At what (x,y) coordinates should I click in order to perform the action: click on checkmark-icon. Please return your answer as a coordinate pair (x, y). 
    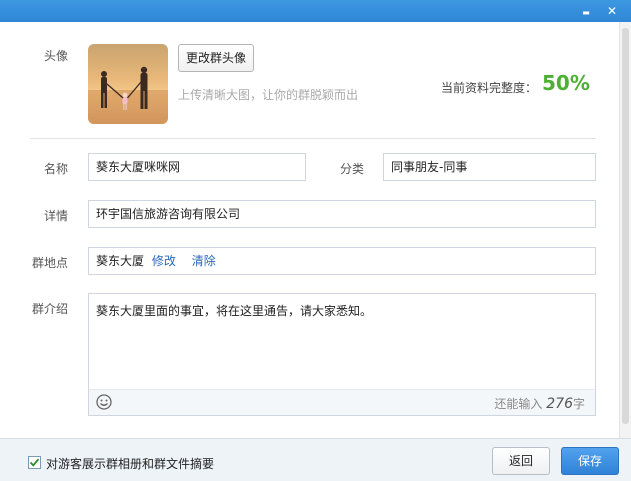
    Looking at the image, I should click on (34, 462).